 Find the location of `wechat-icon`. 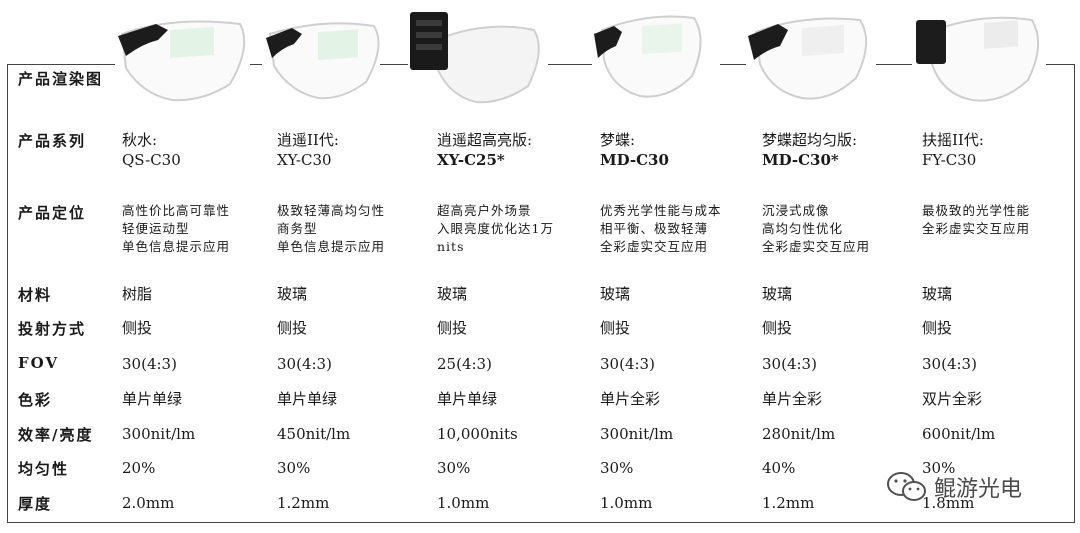

wechat-icon is located at coordinates (906, 486).